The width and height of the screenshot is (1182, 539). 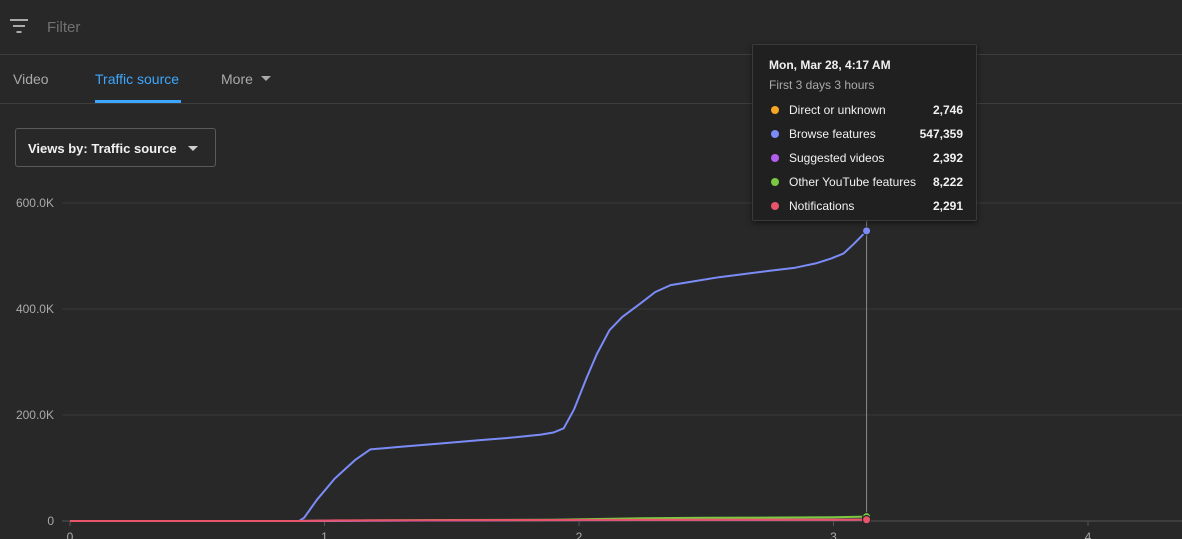 What do you see at coordinates (833, 534) in the screenshot?
I see `x-tick-label: 3` at bounding box center [833, 534].